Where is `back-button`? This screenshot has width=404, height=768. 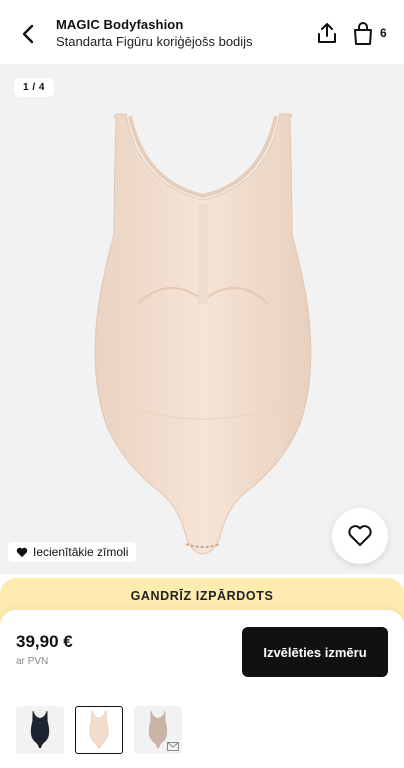 back-button is located at coordinates (28, 34).